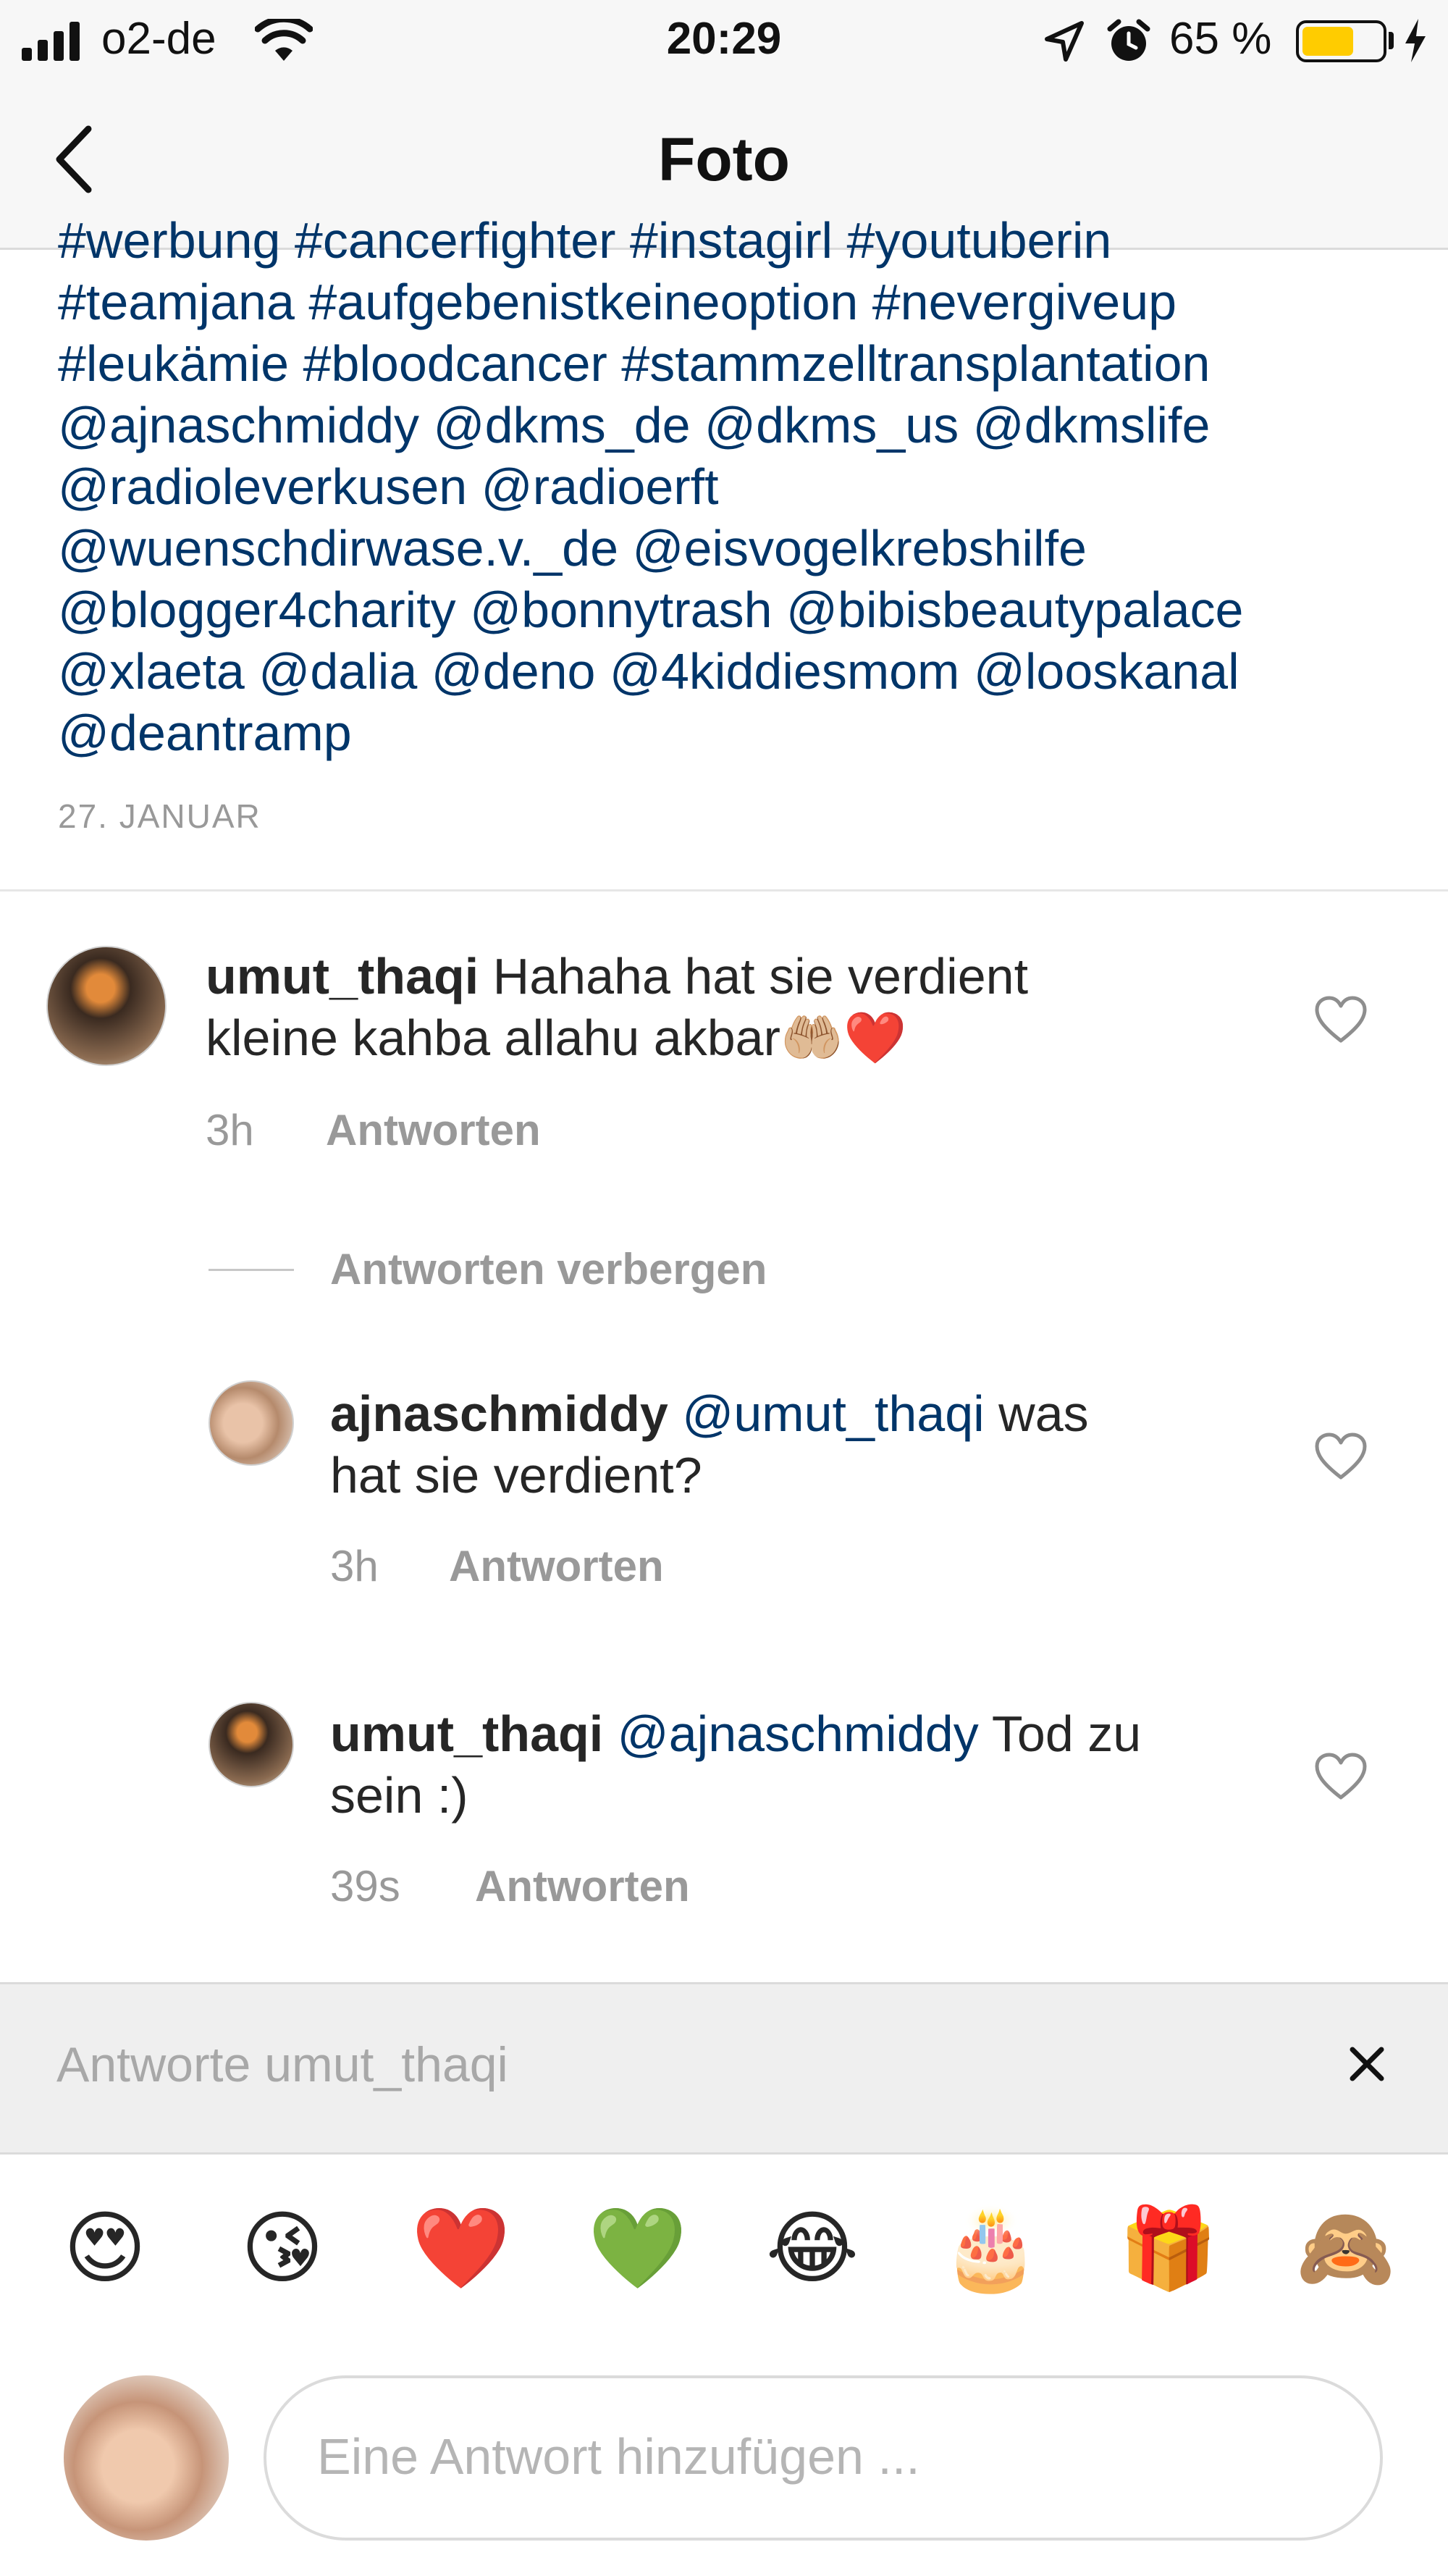 The width and height of the screenshot is (1448, 2576). Describe the element at coordinates (826, 1413) in the screenshot. I see `comment-mention: @umut_thaqi` at that location.